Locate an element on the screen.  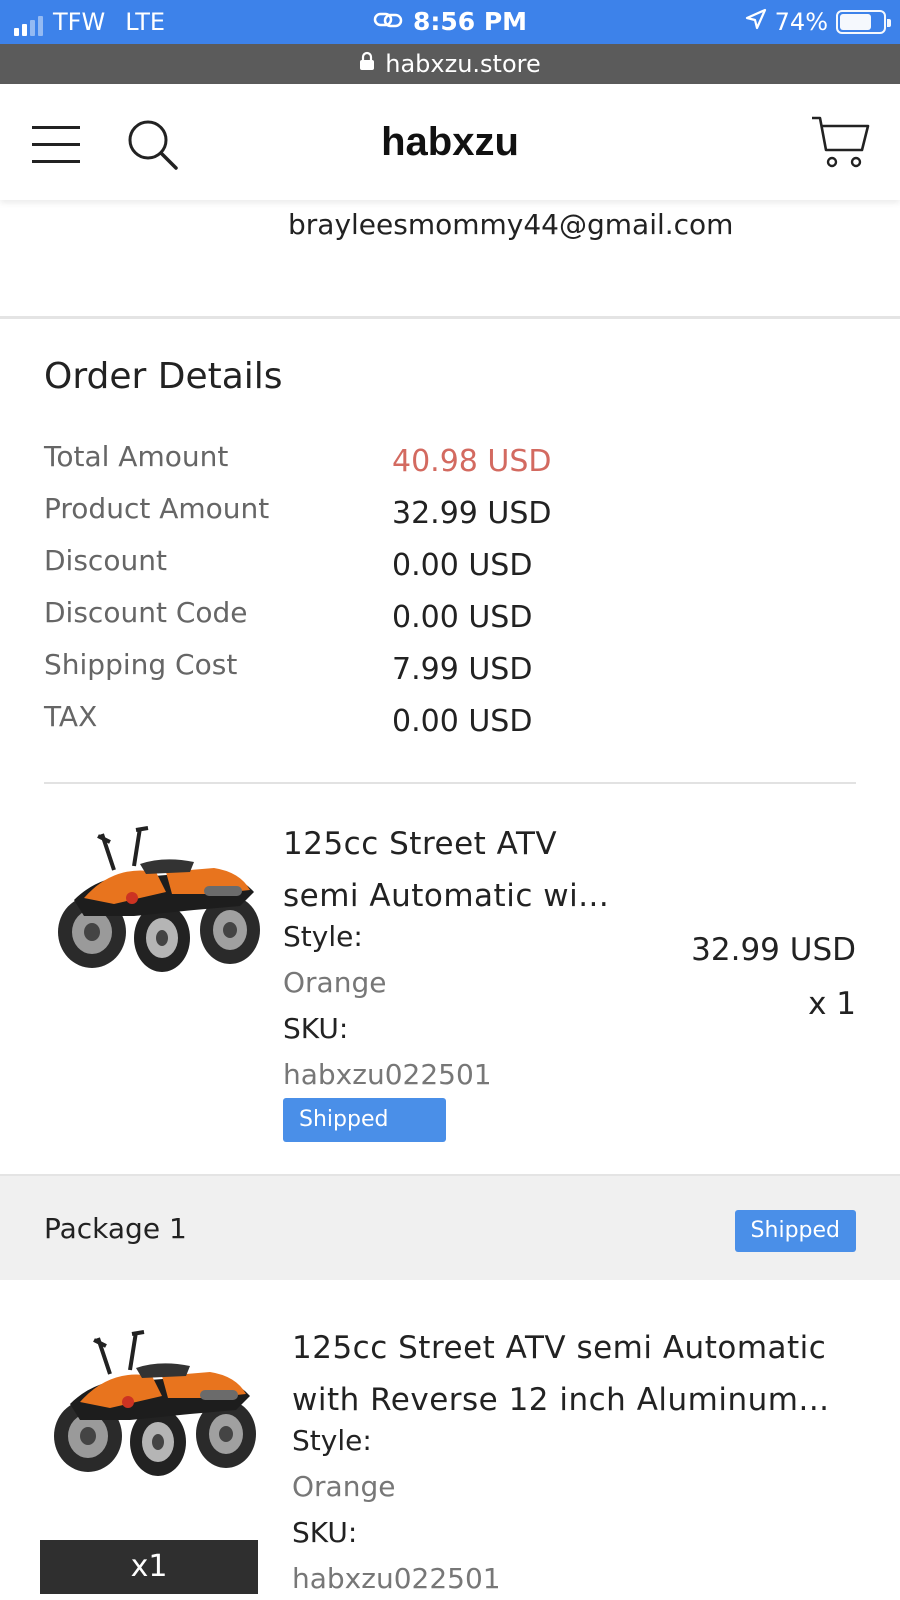
detail-row-discount-code: Discount Code 0.00 USD is located at coordinates (449, 622).